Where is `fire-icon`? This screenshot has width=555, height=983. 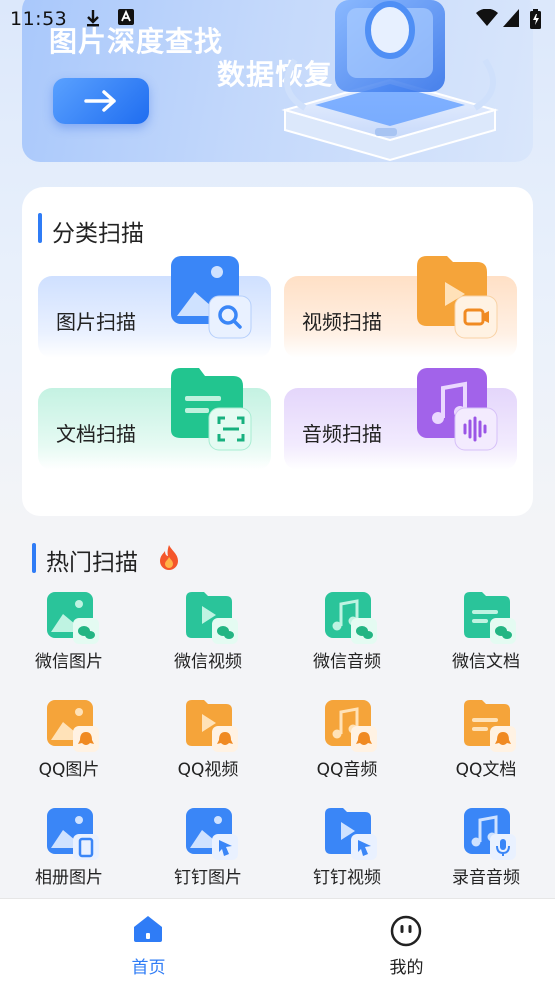
fire-icon is located at coordinates (169, 557).